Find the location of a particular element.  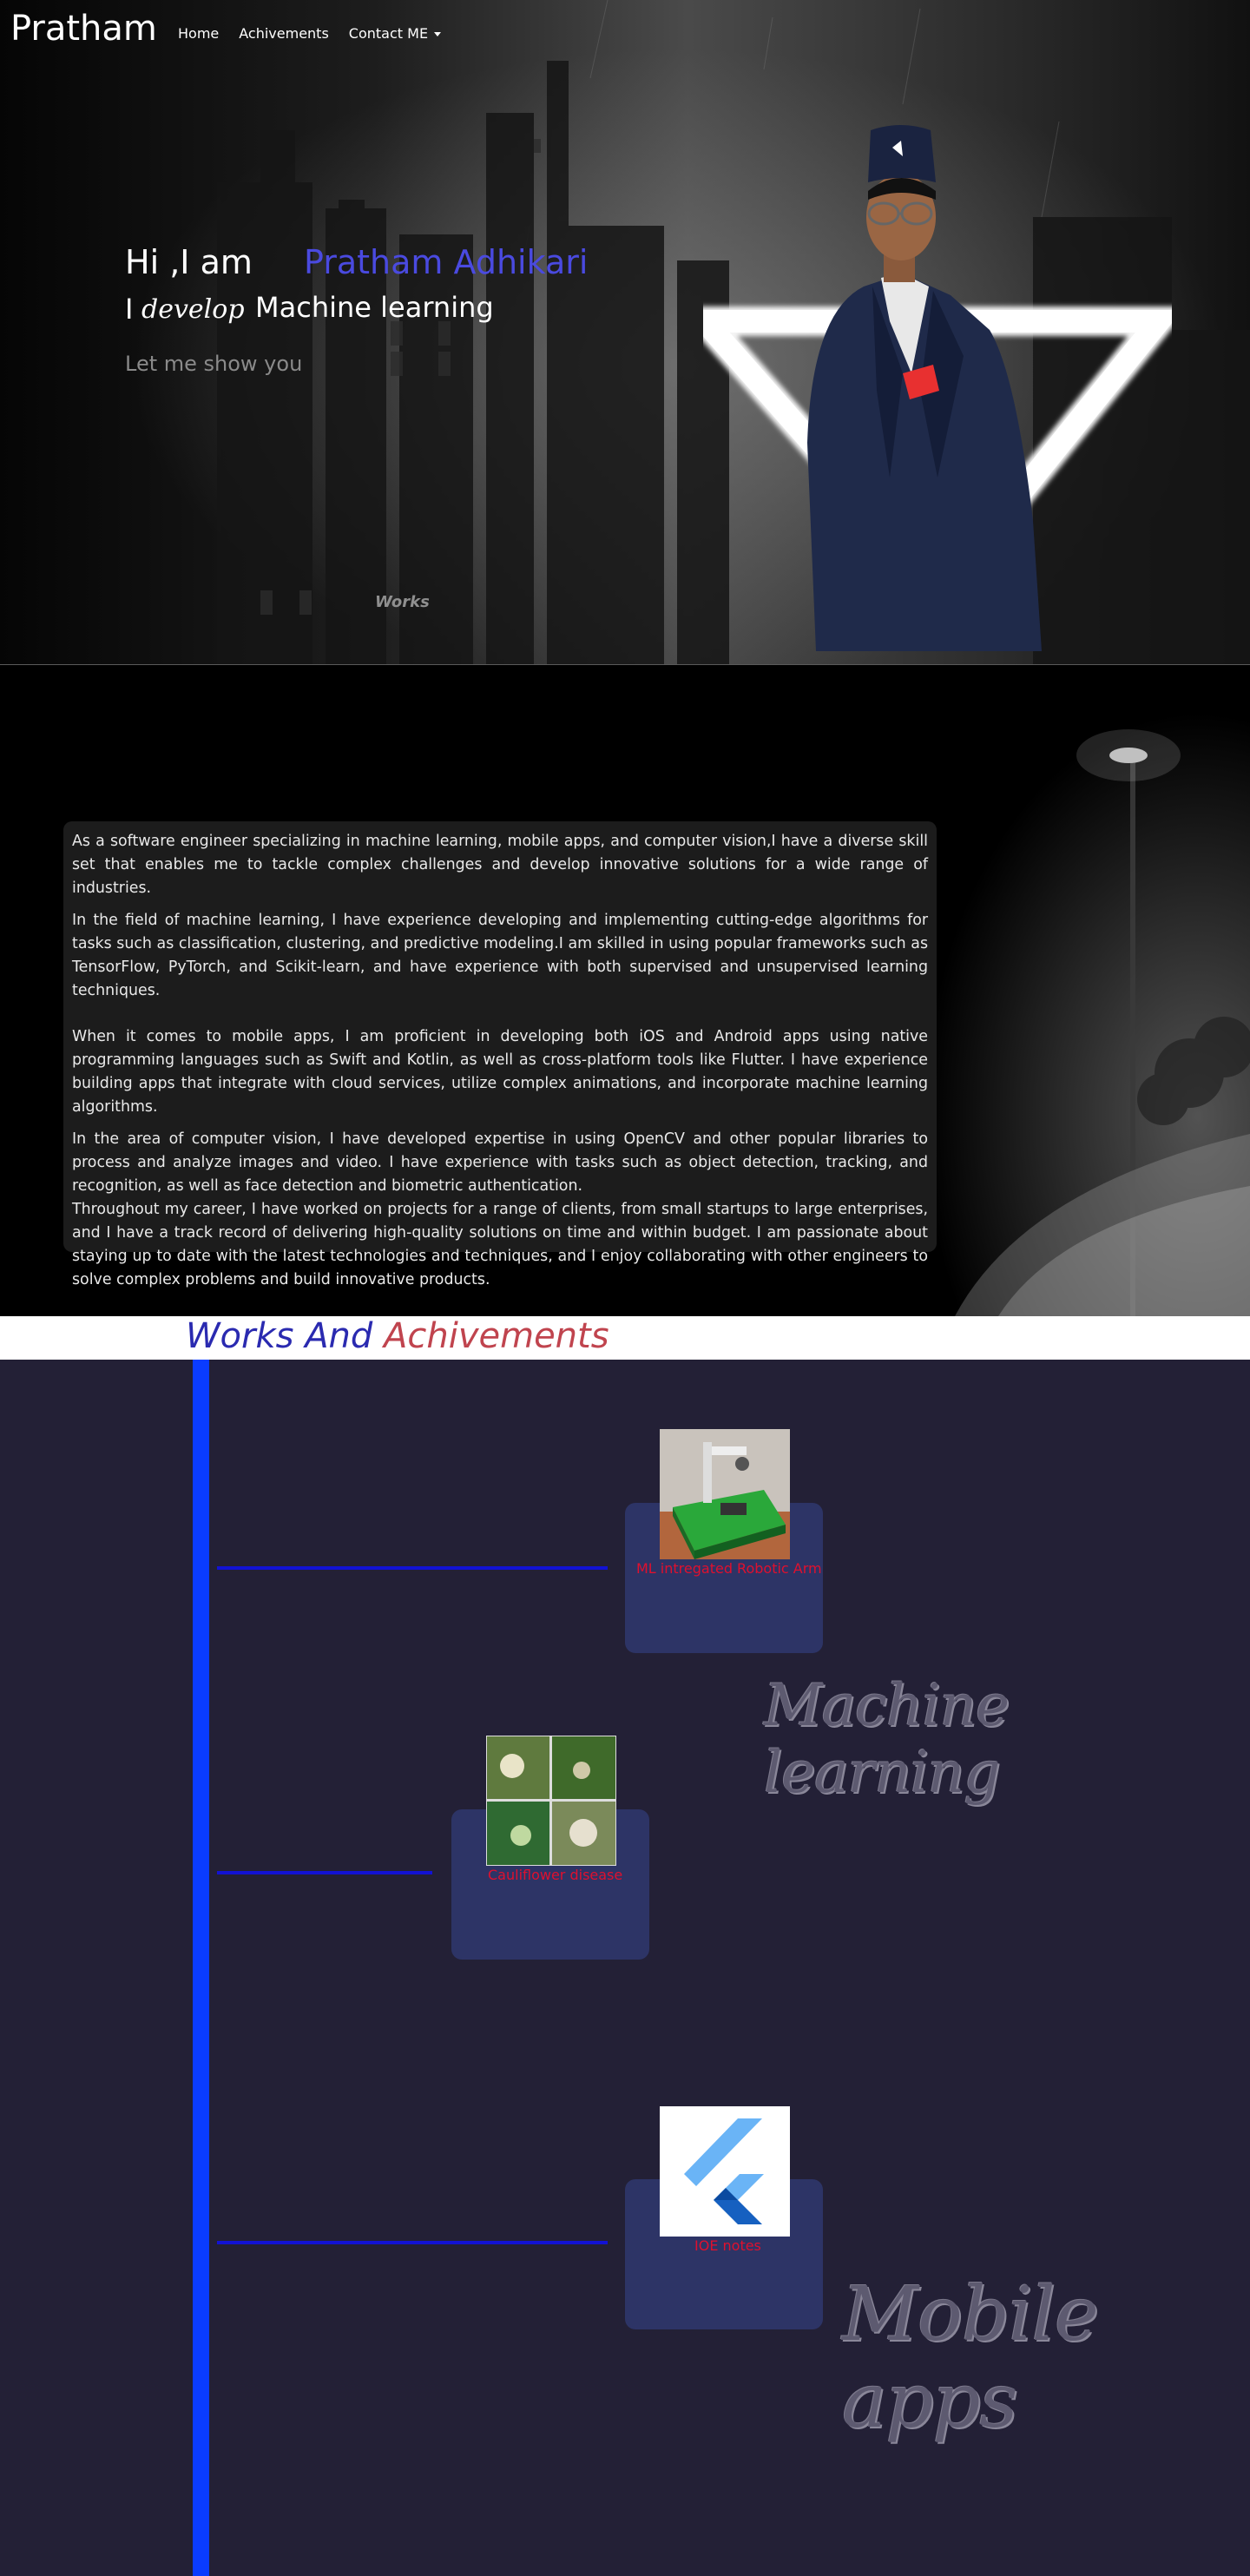

hero-develop-subject: Machine learning is located at coordinates (374, 307).